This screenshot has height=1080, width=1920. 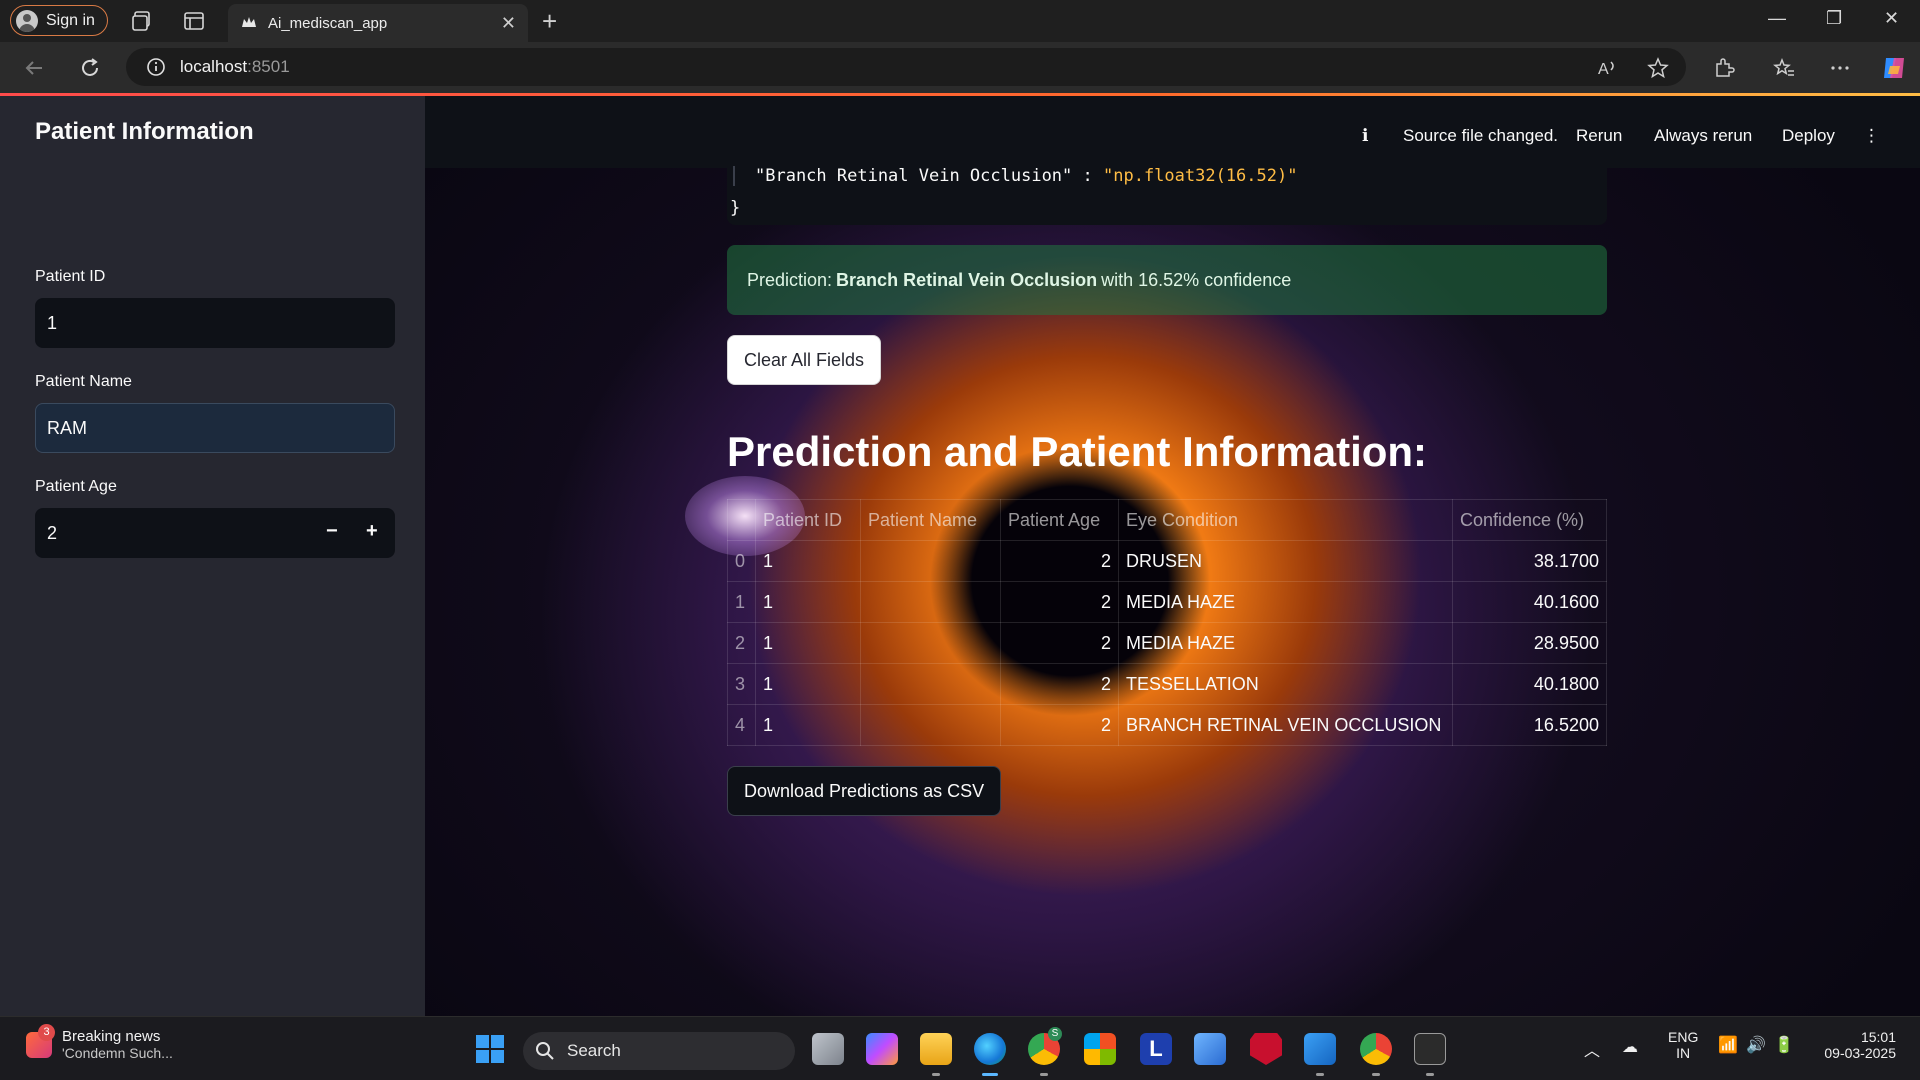 What do you see at coordinates (1266, 1049) in the screenshot?
I see `mcafee-icon` at bounding box center [1266, 1049].